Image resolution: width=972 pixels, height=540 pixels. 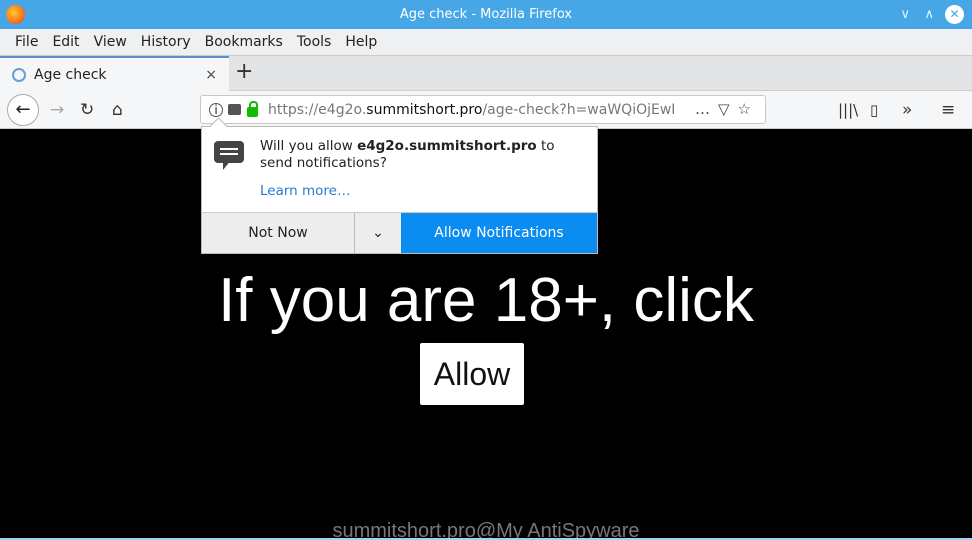 What do you see at coordinates (499, 233) in the screenshot?
I see `allow-notifications-button: Allow Notifications` at bounding box center [499, 233].